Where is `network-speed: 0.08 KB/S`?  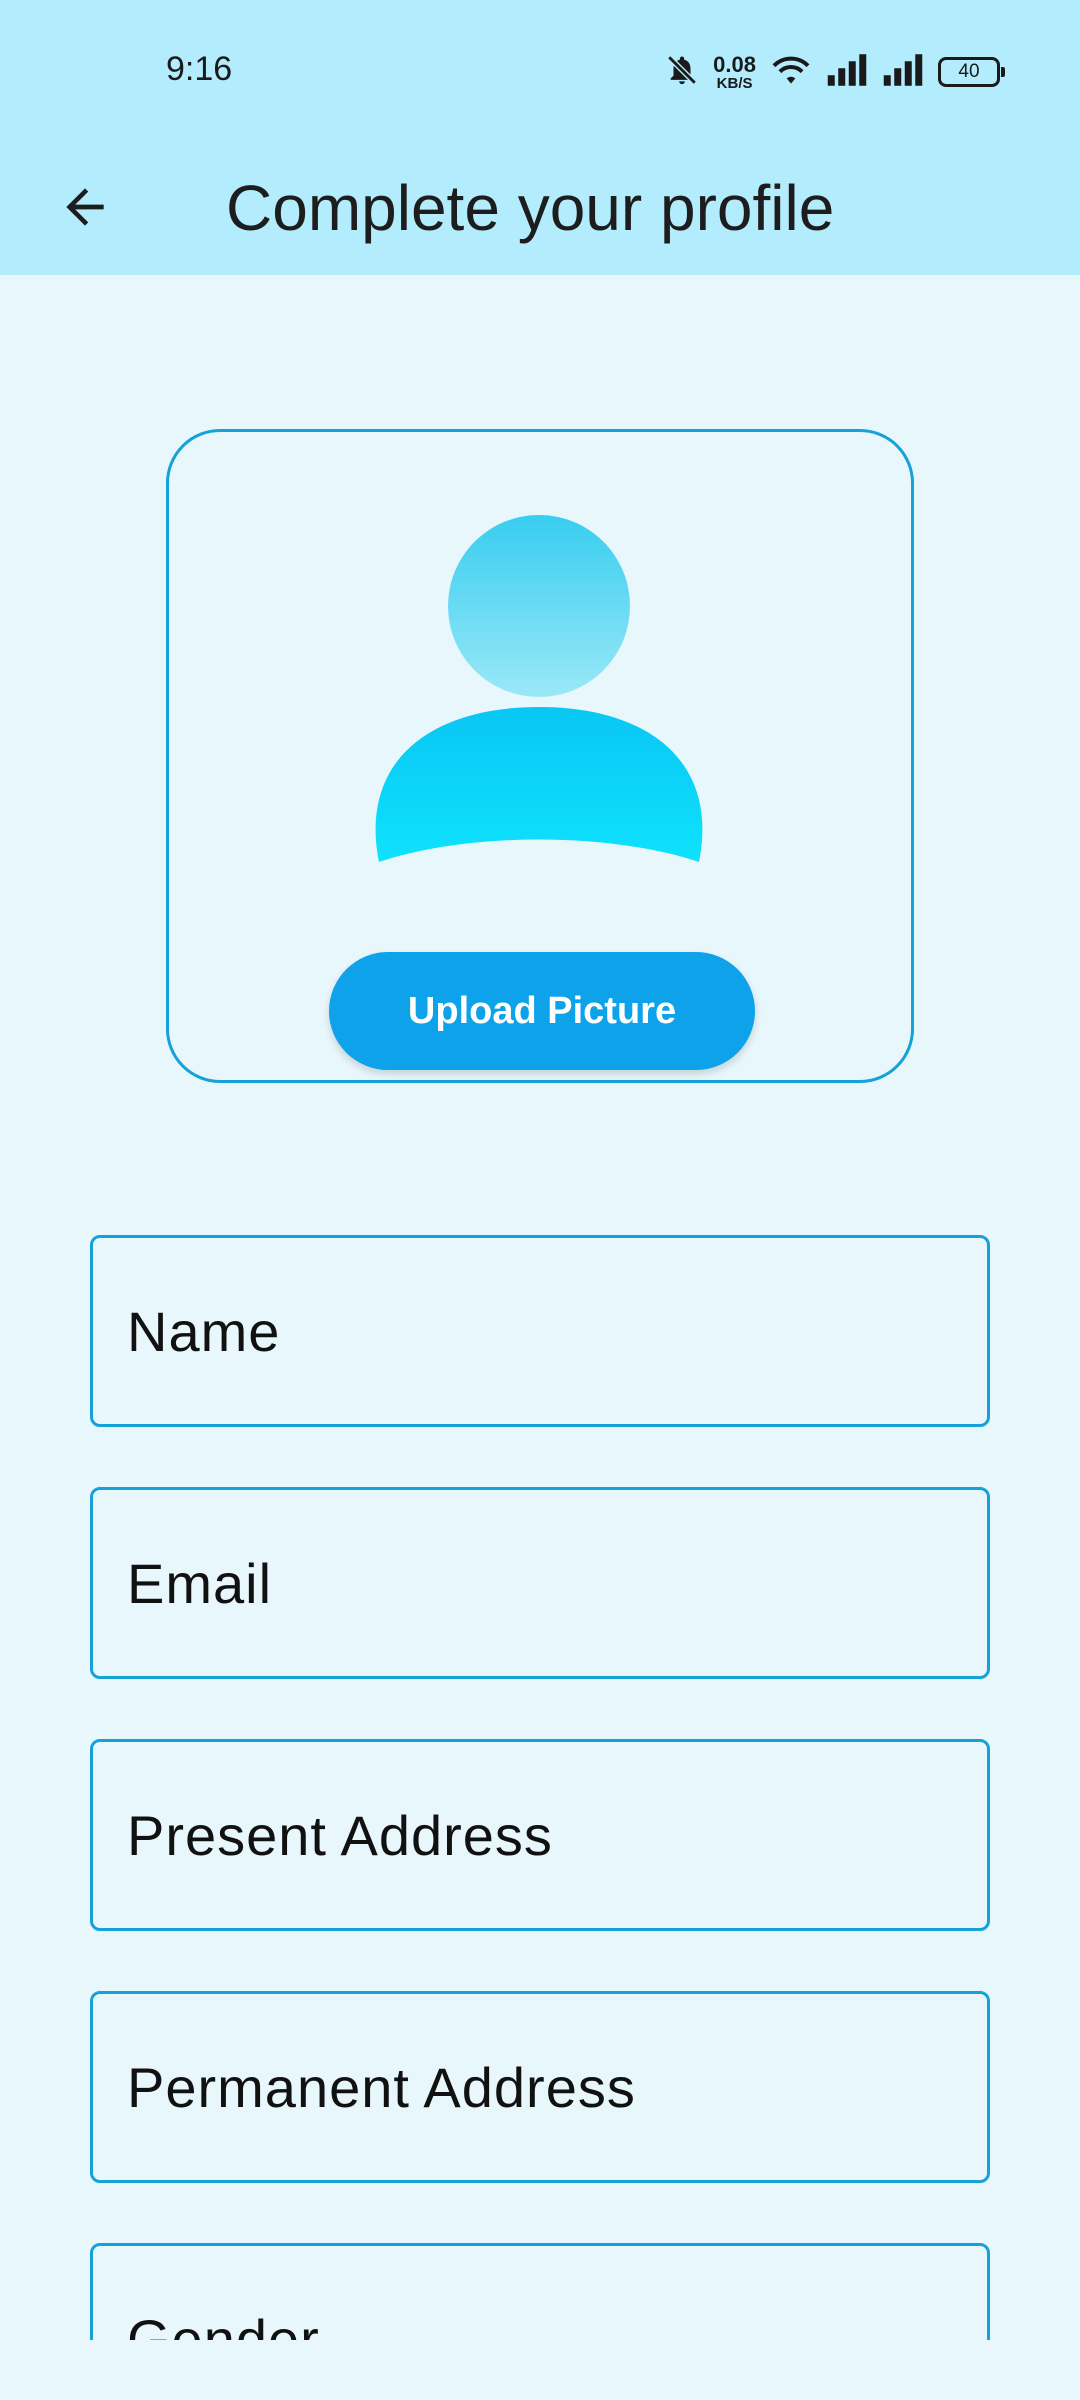 network-speed: 0.08 KB/S is located at coordinates (734, 71).